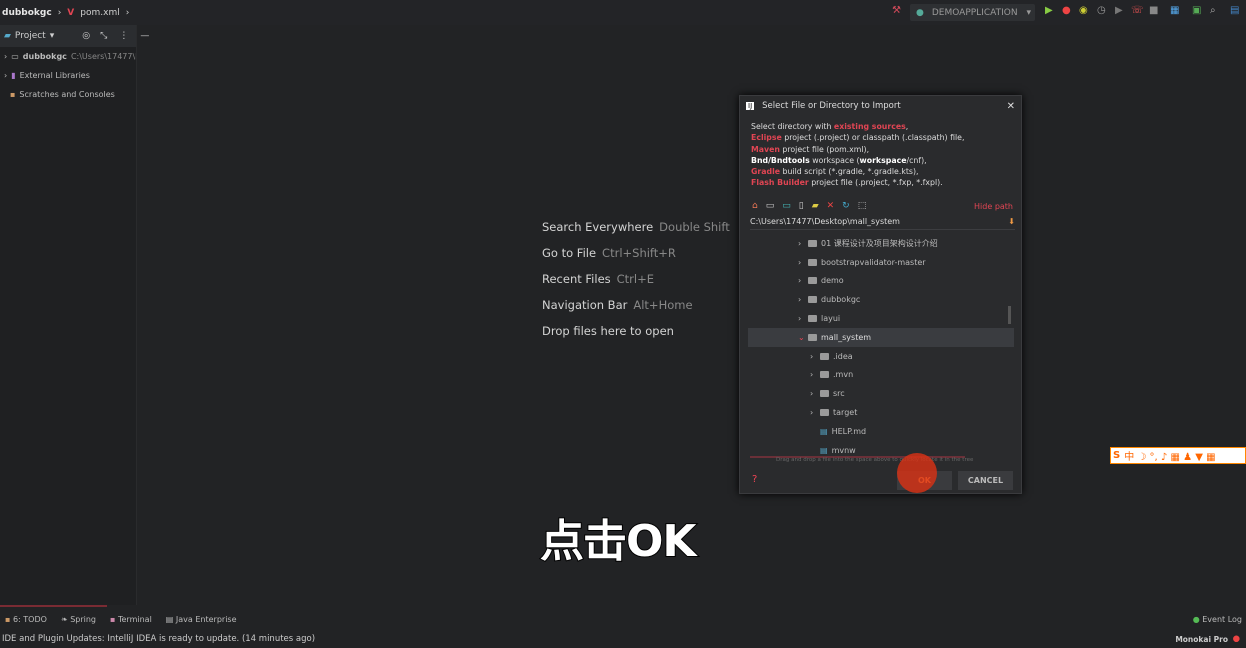 This screenshot has width=1246, height=648. Describe the element at coordinates (873, 262) in the screenshot. I see `file-tree-label: bootstrapvalidator-master` at that location.